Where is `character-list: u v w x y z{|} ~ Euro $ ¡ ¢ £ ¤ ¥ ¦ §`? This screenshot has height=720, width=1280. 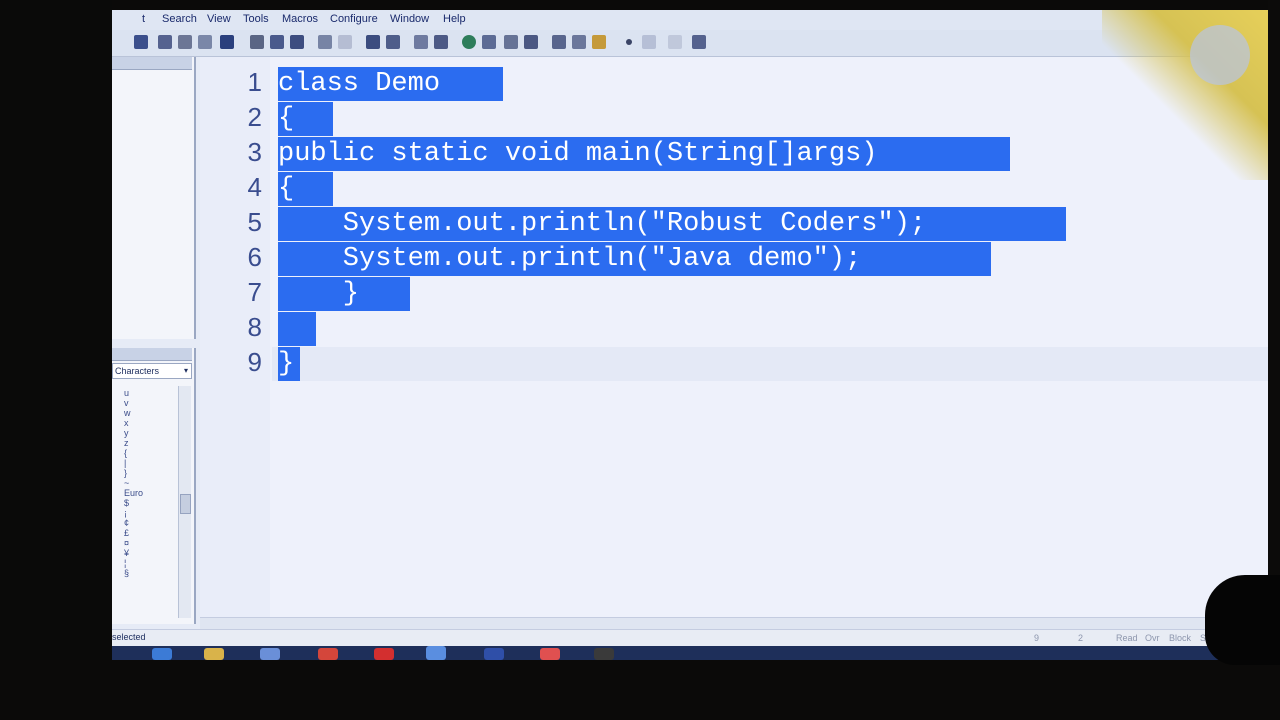
character-list: u v w x y z{|} ~ Euro $ ¡ ¢ £ ¤ ¥ ¦ § is located at coordinates (149, 483).